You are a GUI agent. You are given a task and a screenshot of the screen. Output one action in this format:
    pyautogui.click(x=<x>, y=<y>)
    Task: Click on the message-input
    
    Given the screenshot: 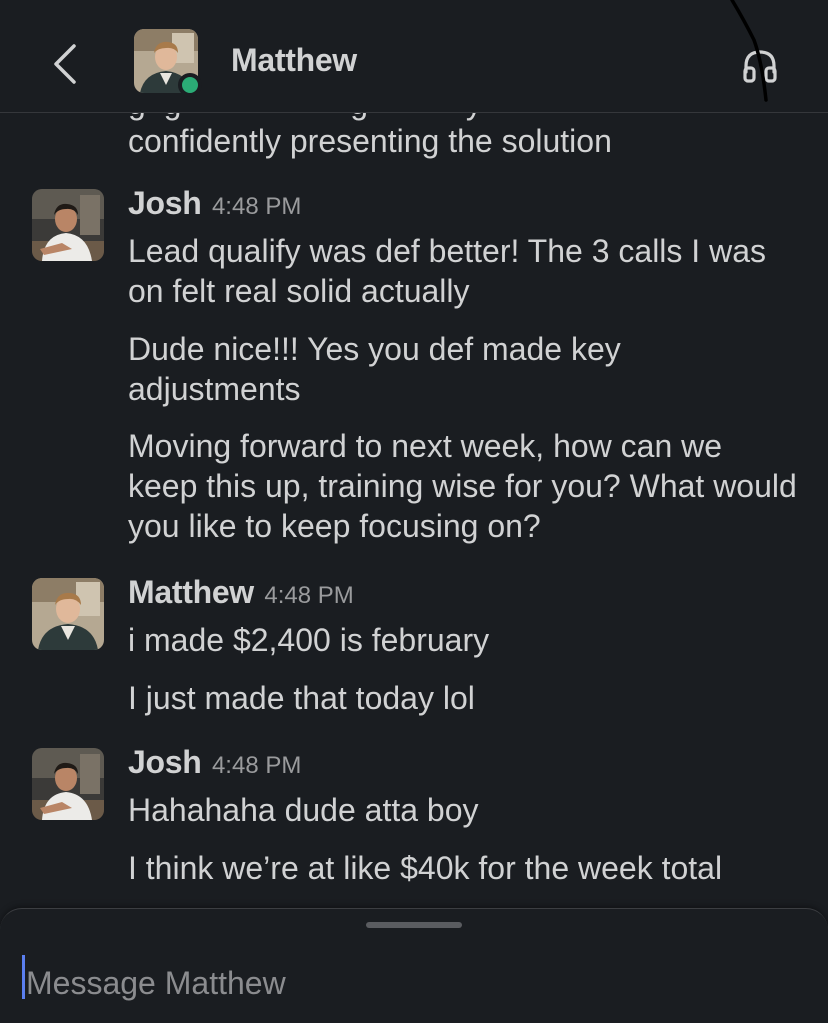 What is the action you would take?
    pyautogui.click(x=414, y=983)
    